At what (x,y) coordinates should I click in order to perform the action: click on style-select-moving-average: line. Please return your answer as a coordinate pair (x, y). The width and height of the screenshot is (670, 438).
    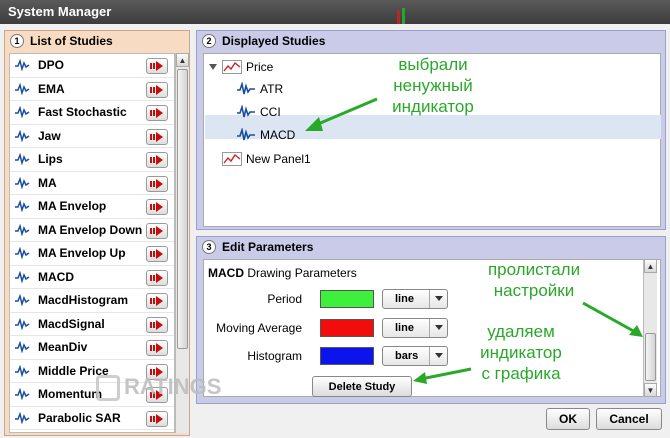
    Looking at the image, I should click on (415, 328).